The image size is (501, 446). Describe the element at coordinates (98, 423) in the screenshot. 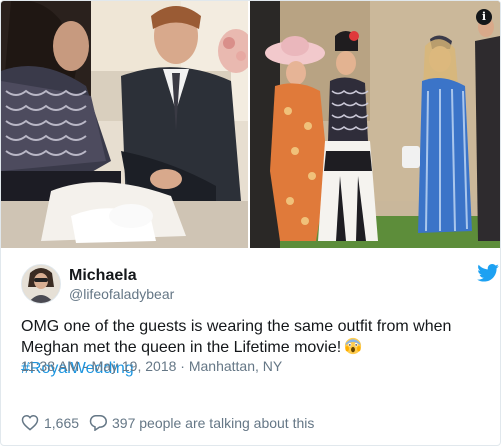

I see `speech-bubble-icon` at that location.